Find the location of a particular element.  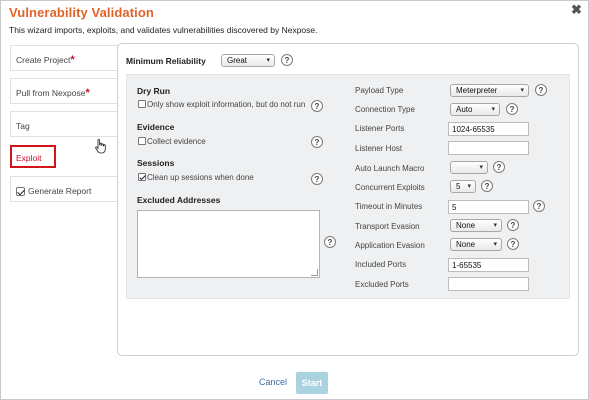

min-reliability-select: Great ▾ is located at coordinates (248, 60).